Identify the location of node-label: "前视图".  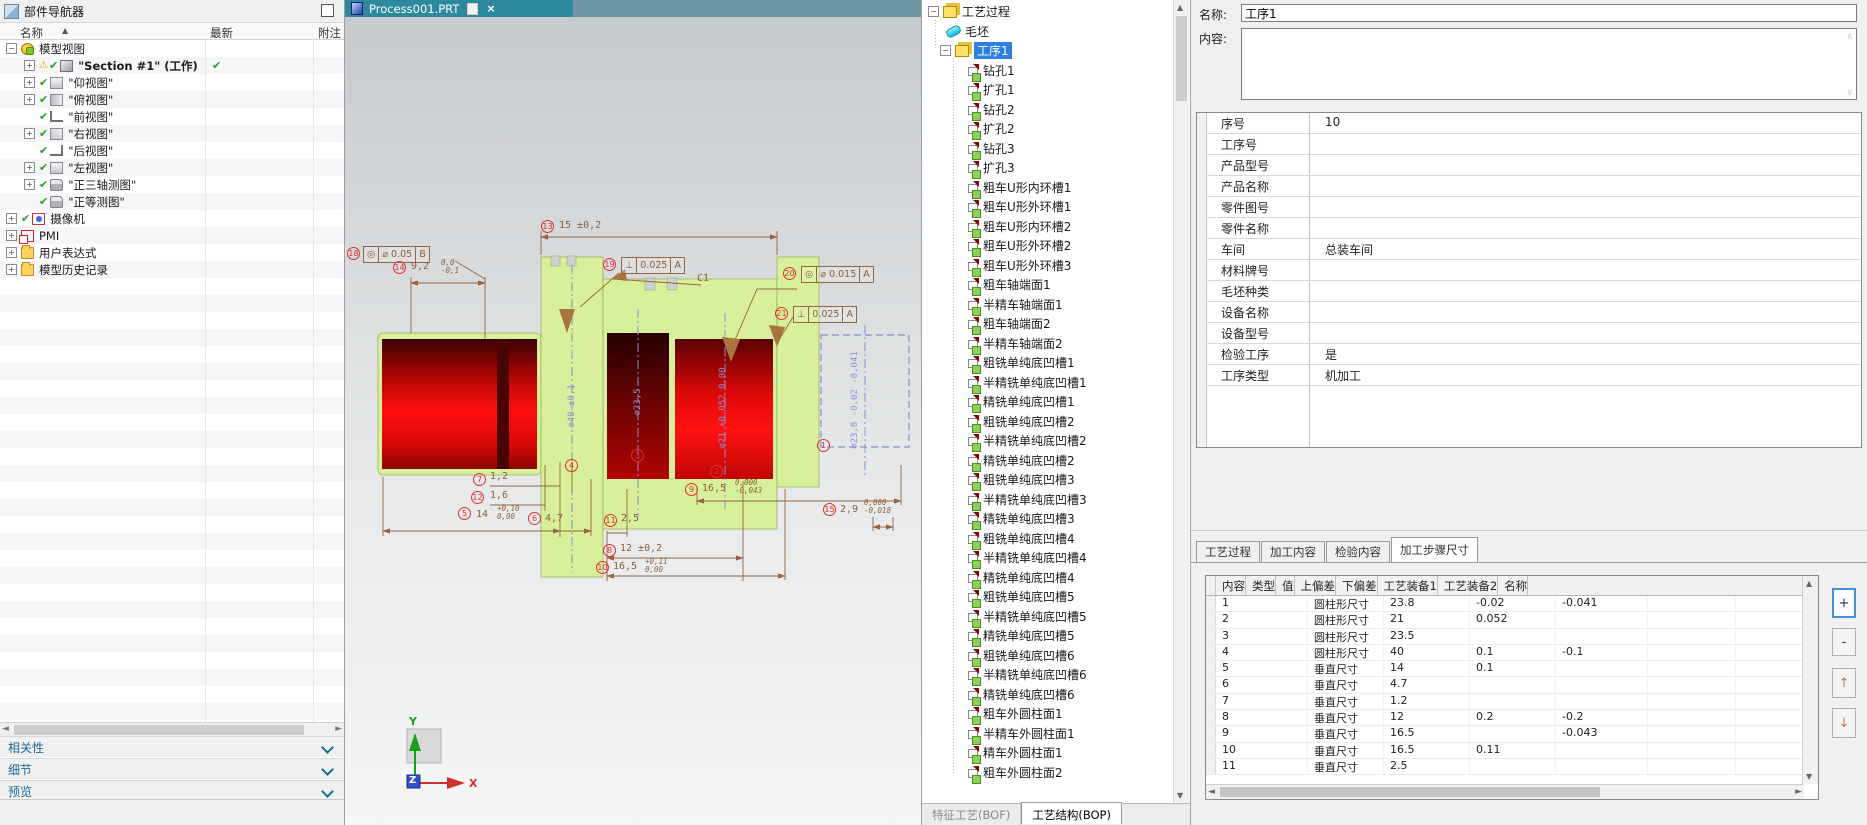
(90, 117).